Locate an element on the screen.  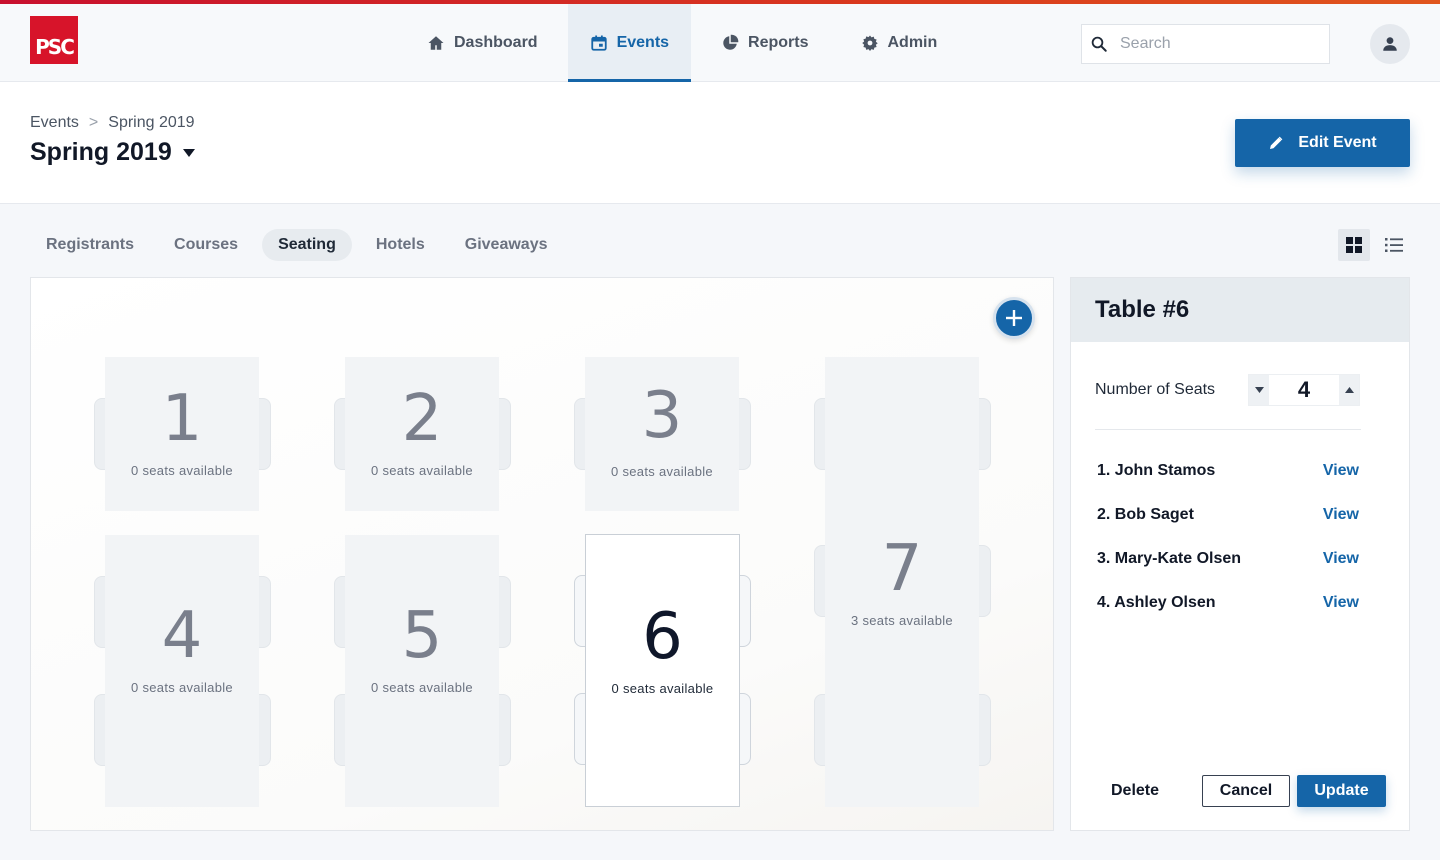
event-selector: Spring 2019 is located at coordinates (113, 152).